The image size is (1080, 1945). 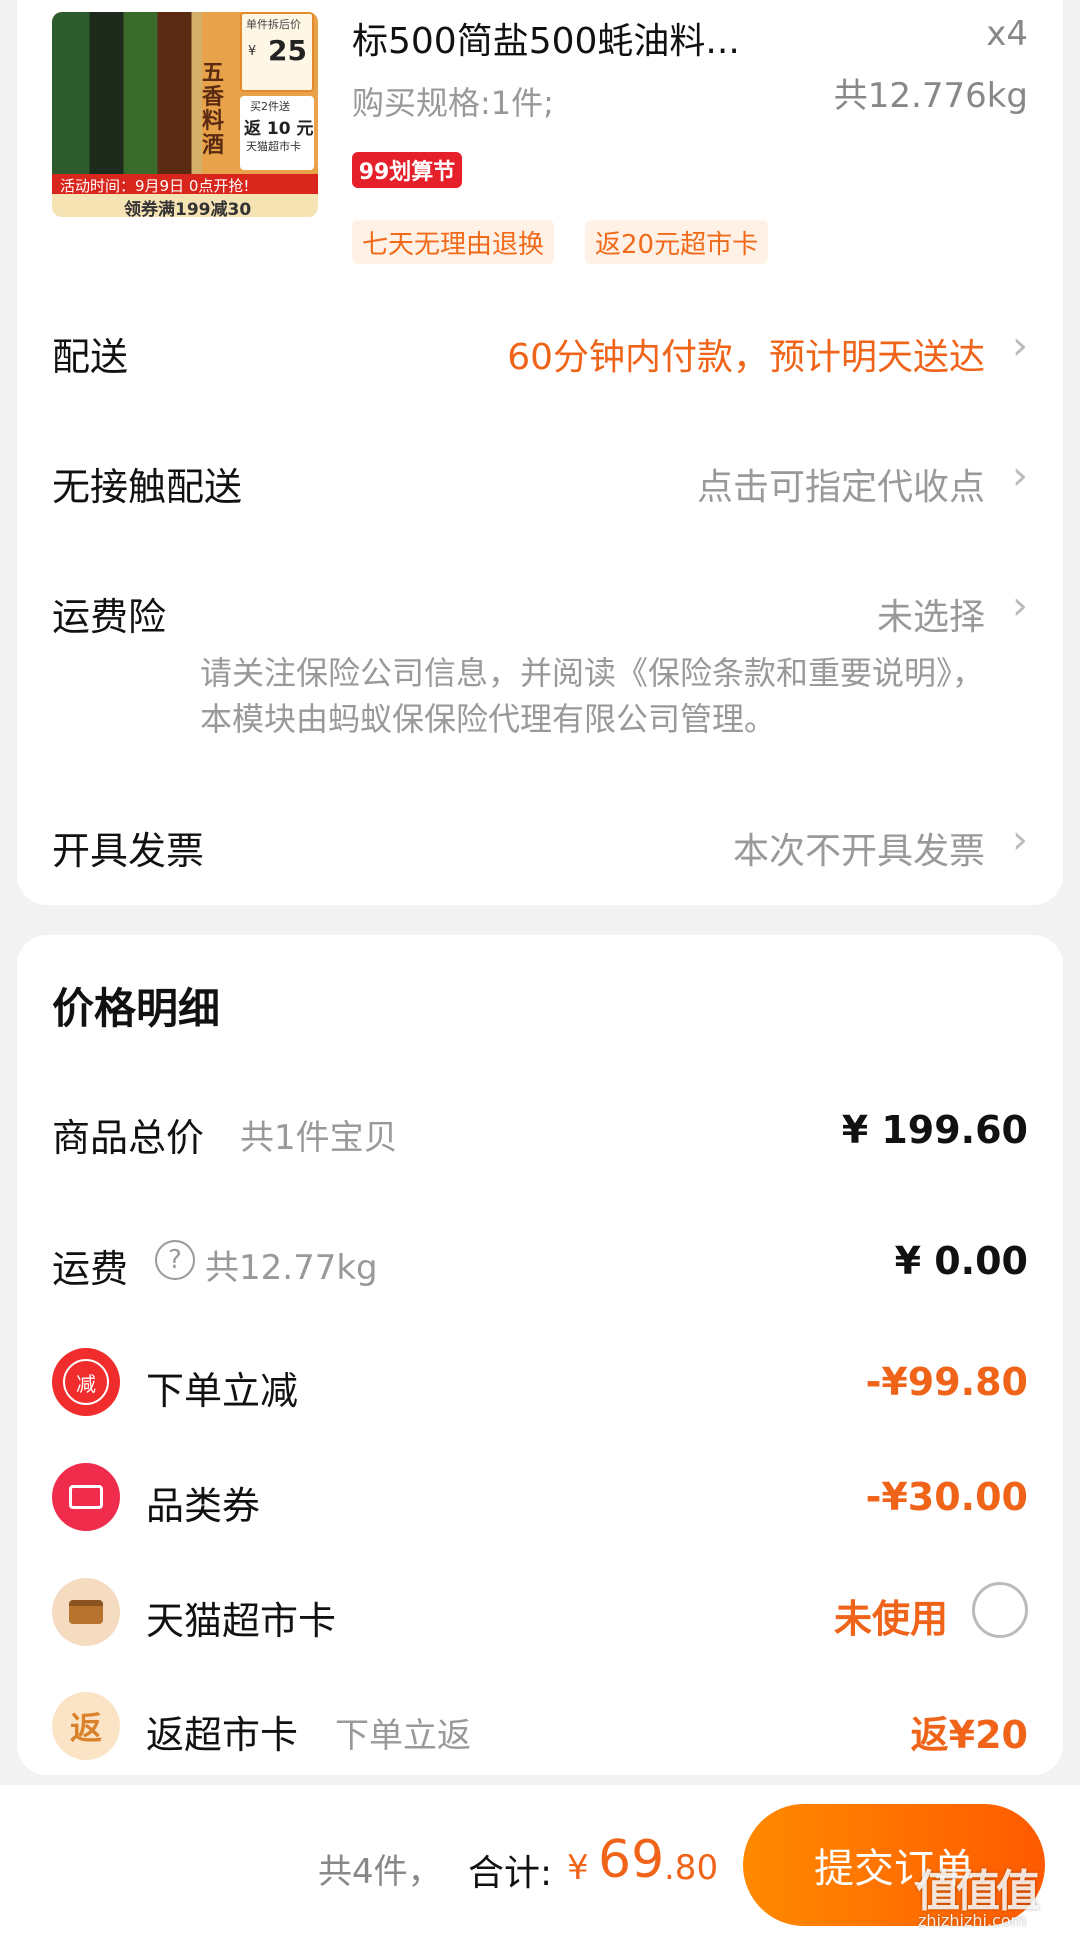 What do you see at coordinates (978, 1891) in the screenshot?
I see `watermark-logo: 值值值` at bounding box center [978, 1891].